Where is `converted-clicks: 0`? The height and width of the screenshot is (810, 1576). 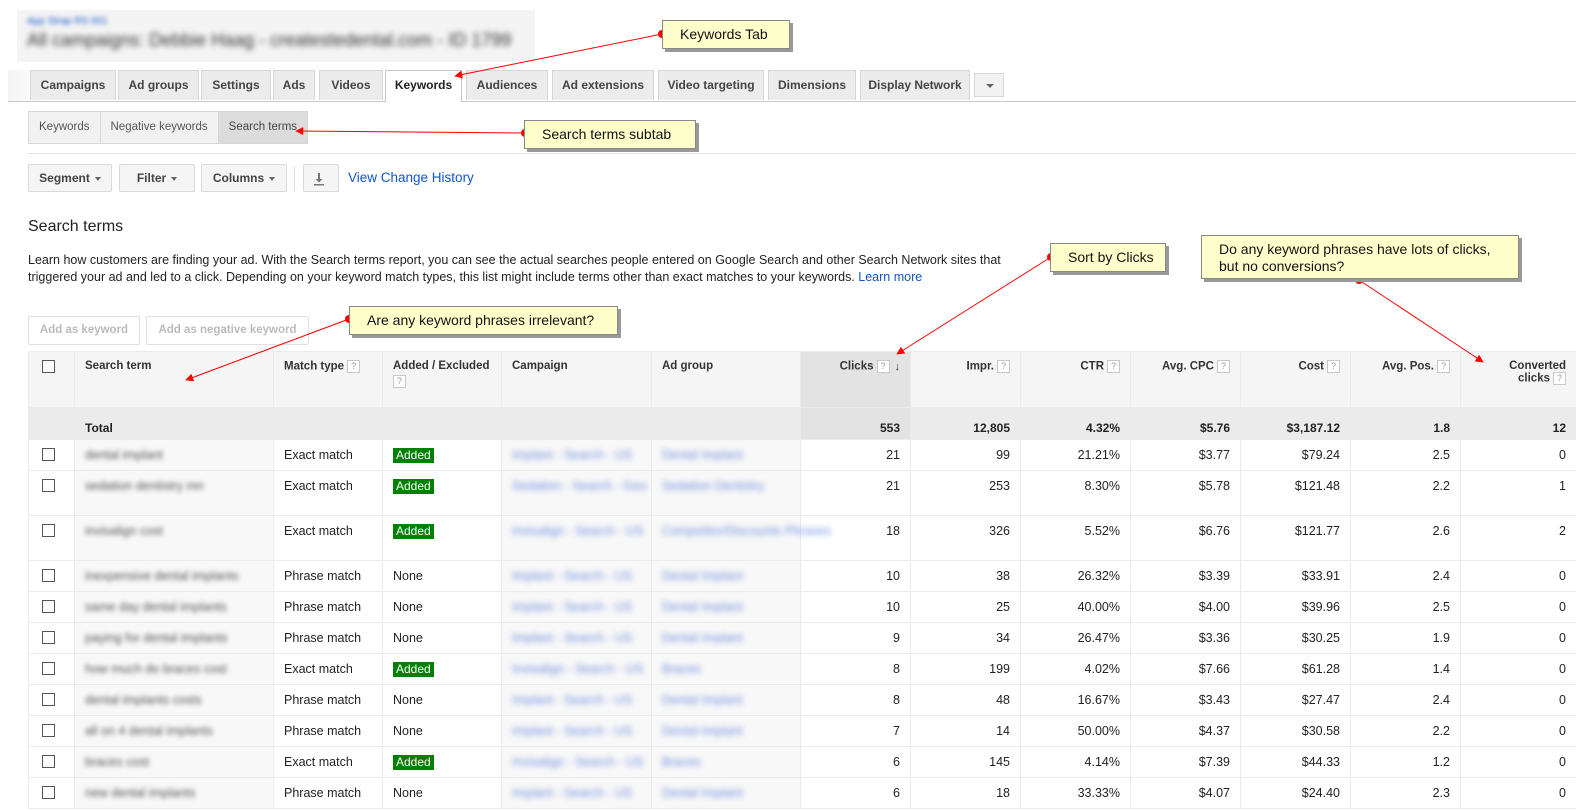 converted-clicks: 0 is located at coordinates (1518, 700).